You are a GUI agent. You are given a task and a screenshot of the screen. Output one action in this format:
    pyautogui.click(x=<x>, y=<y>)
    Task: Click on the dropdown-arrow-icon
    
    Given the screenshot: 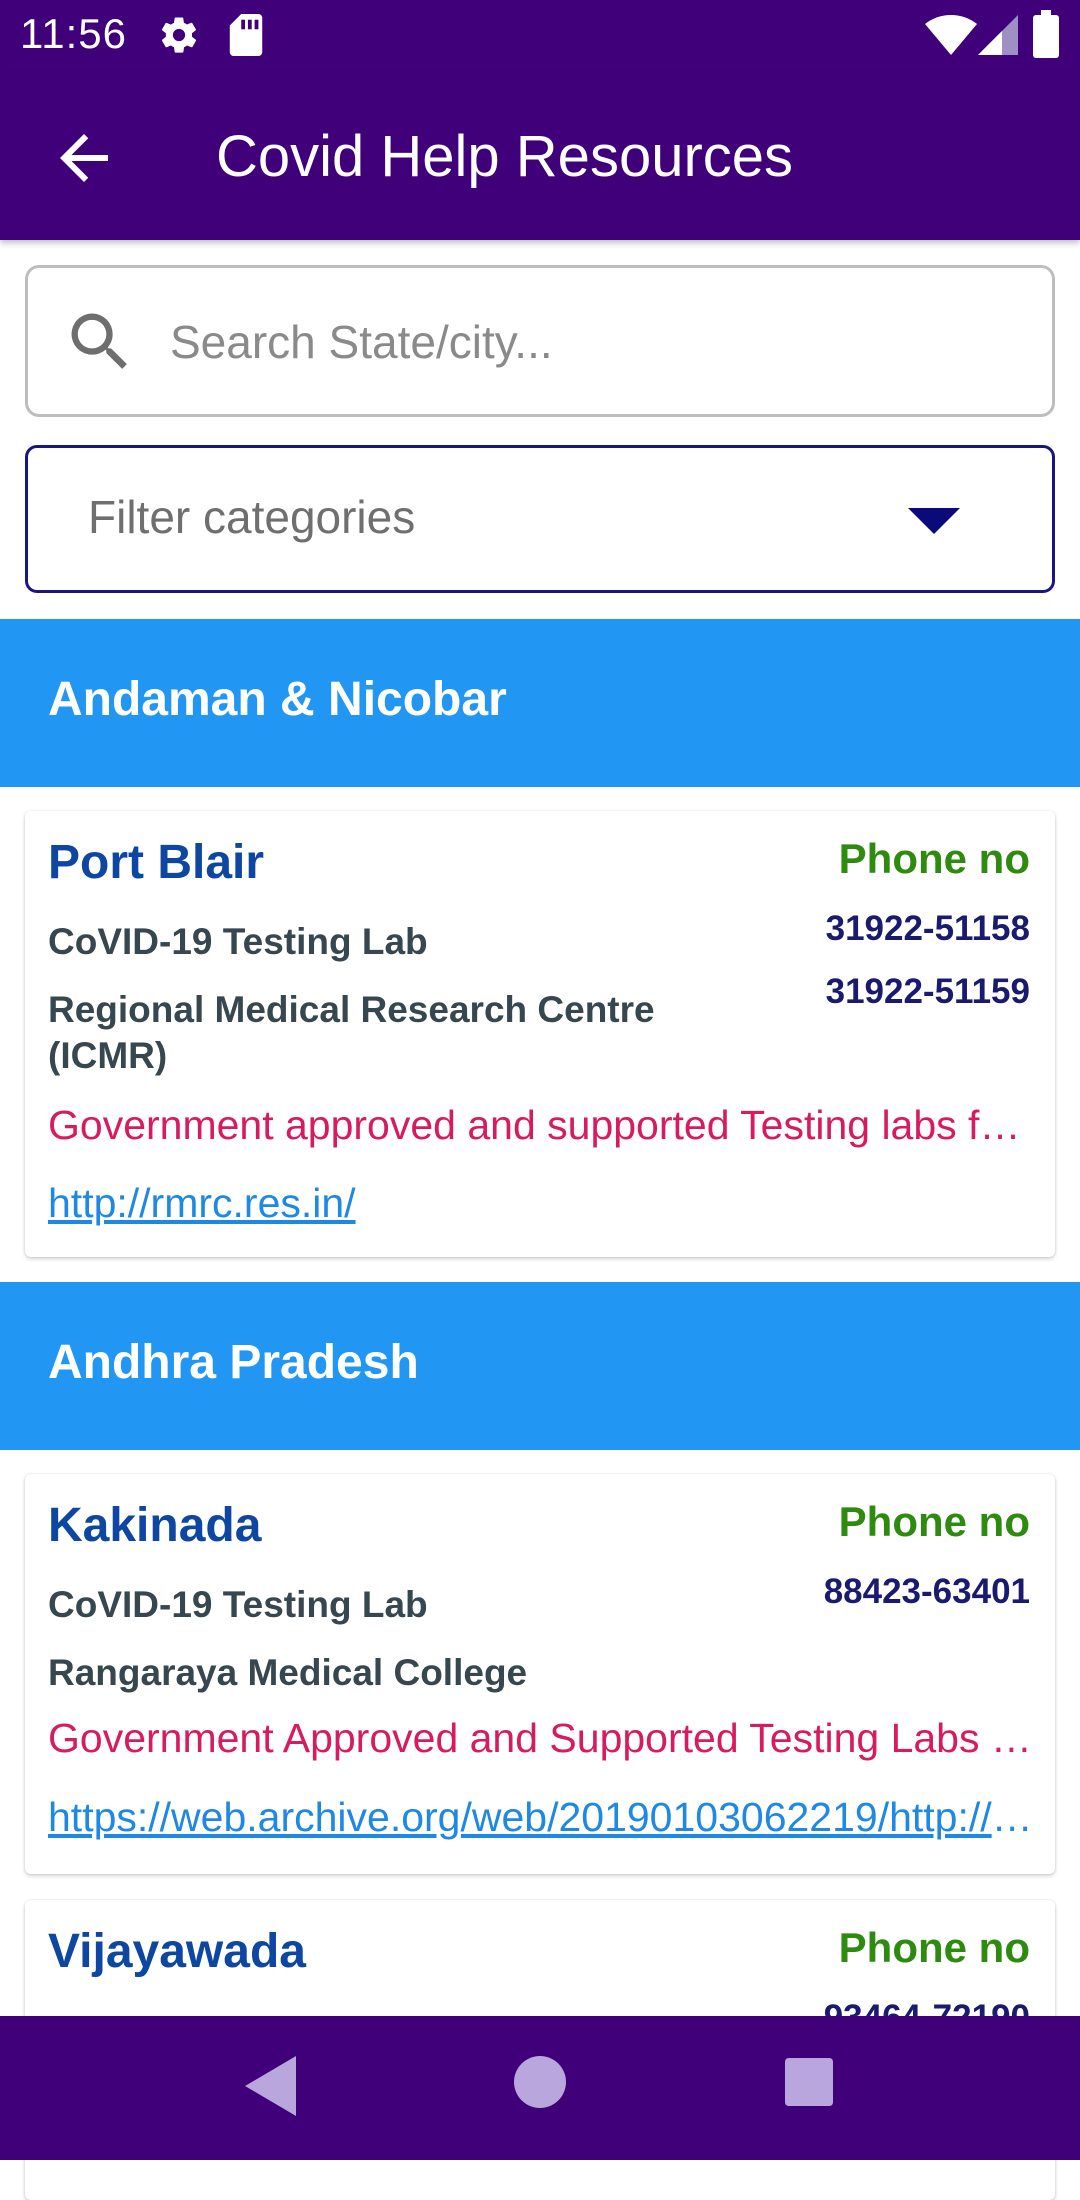 What is the action you would take?
    pyautogui.click(x=934, y=521)
    